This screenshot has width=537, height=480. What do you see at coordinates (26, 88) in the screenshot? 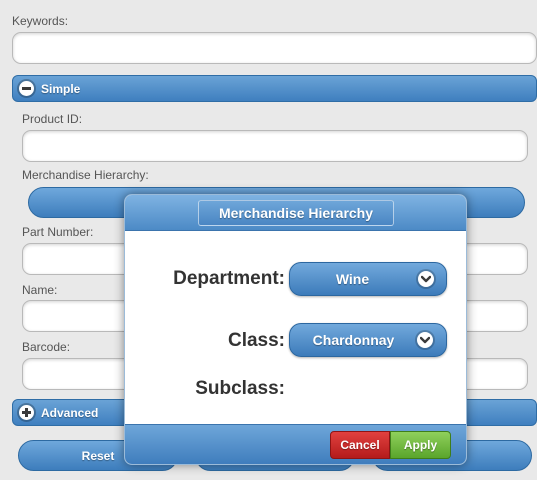
I see `collapse-icon` at bounding box center [26, 88].